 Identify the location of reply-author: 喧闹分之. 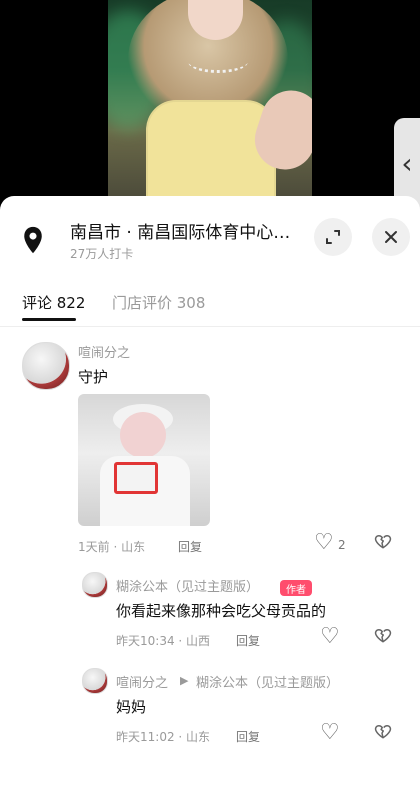
(142, 681).